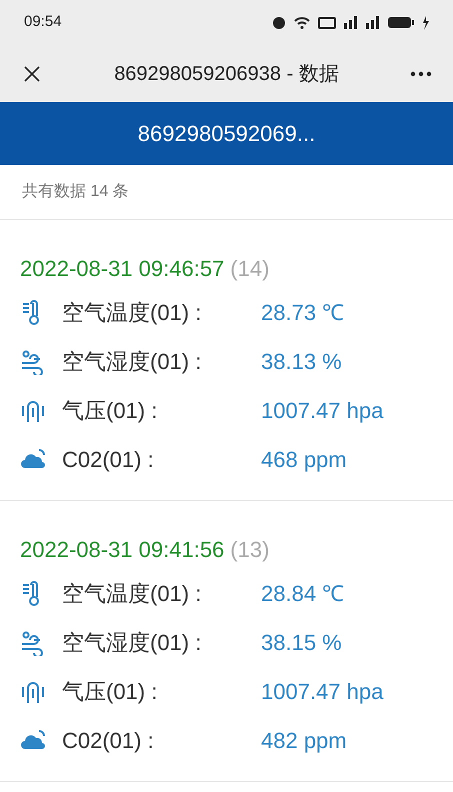 Image resolution: width=453 pixels, height=792 pixels. What do you see at coordinates (250, 550) in the screenshot?
I see `record-index: (13)` at bounding box center [250, 550].